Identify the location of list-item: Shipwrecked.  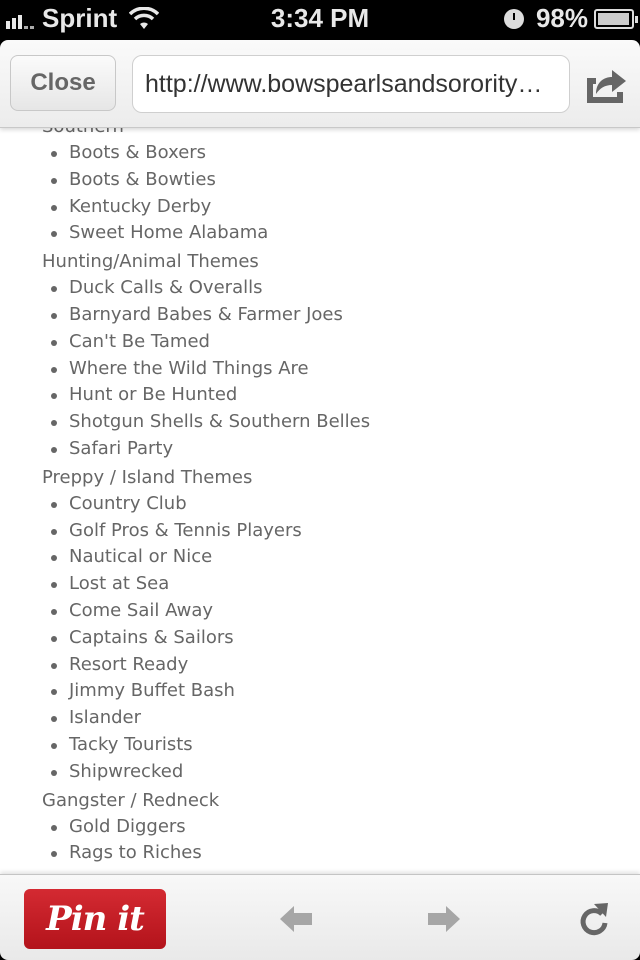
(206, 772).